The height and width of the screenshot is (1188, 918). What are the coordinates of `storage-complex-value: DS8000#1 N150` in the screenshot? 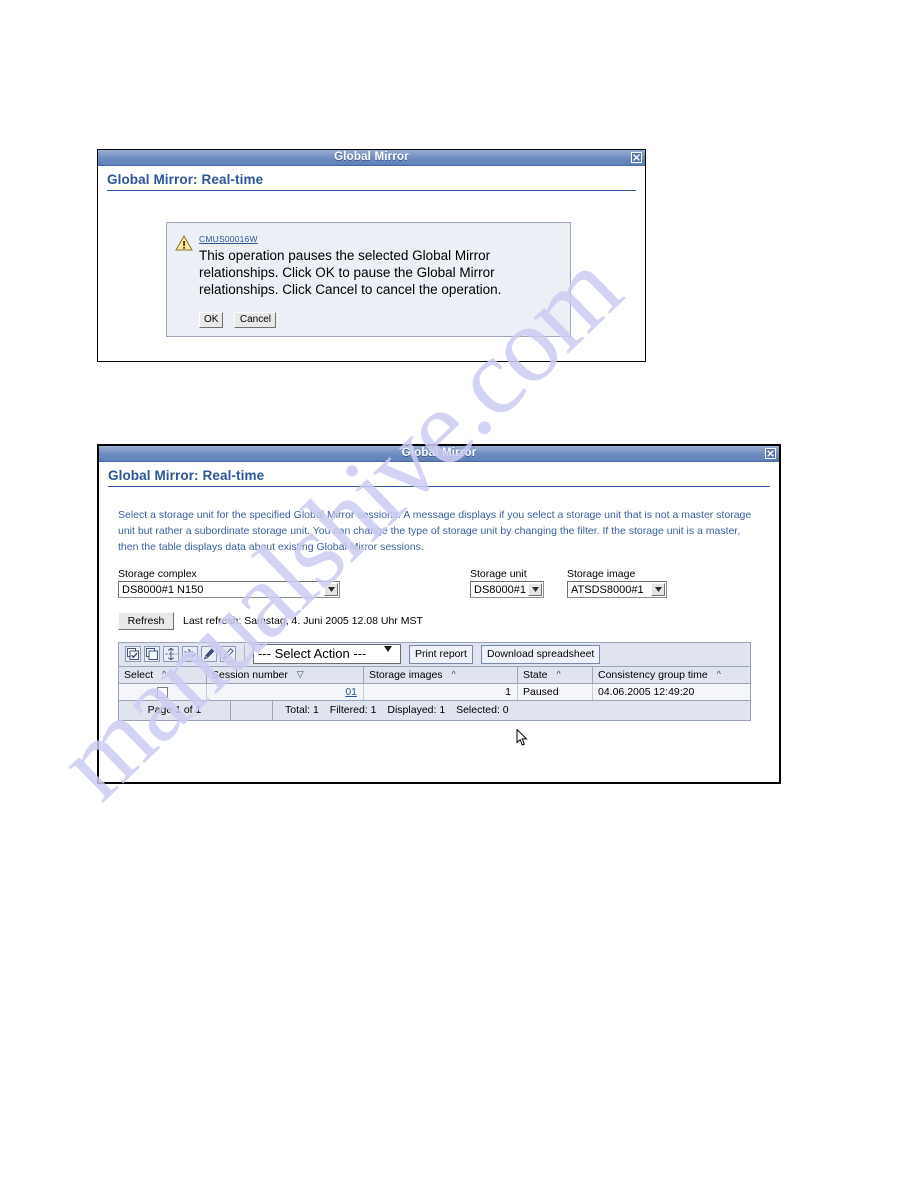 It's located at (163, 589).